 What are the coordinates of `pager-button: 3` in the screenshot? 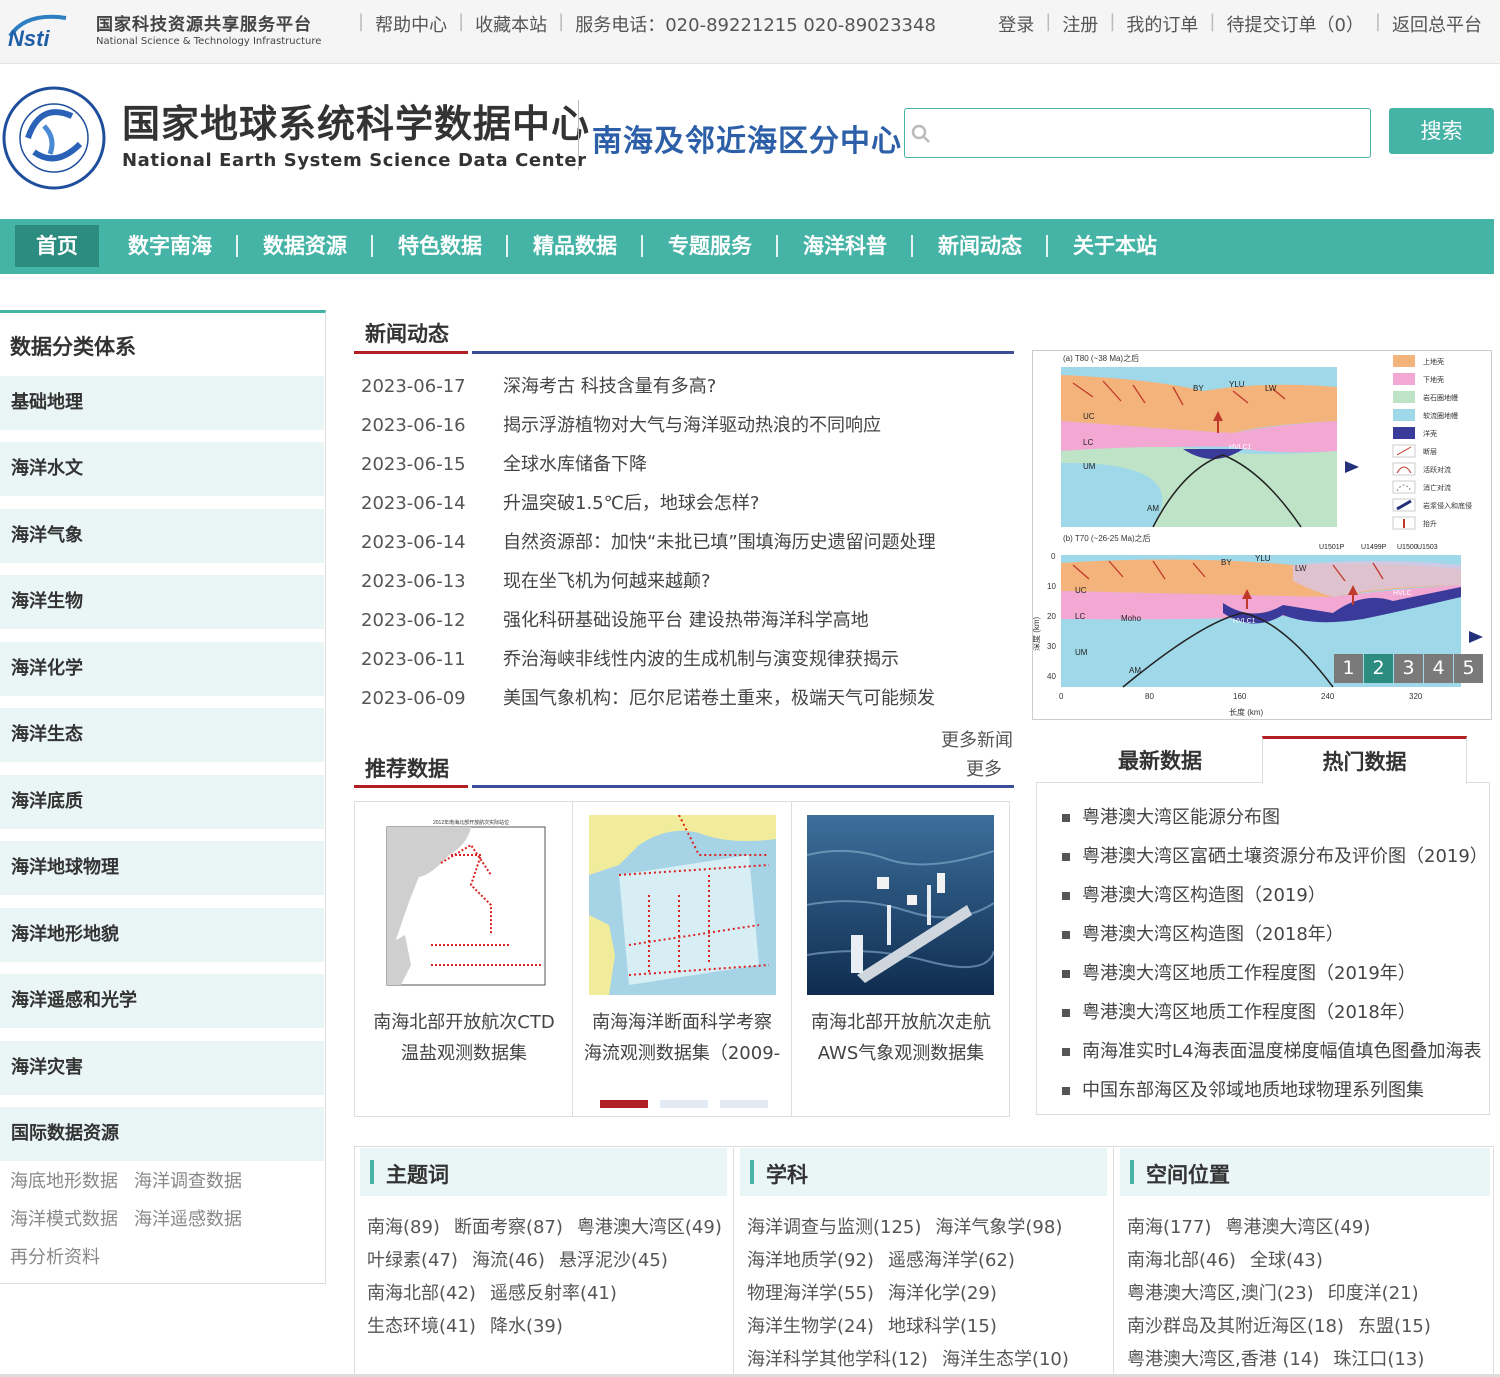 It's located at (1408, 668).